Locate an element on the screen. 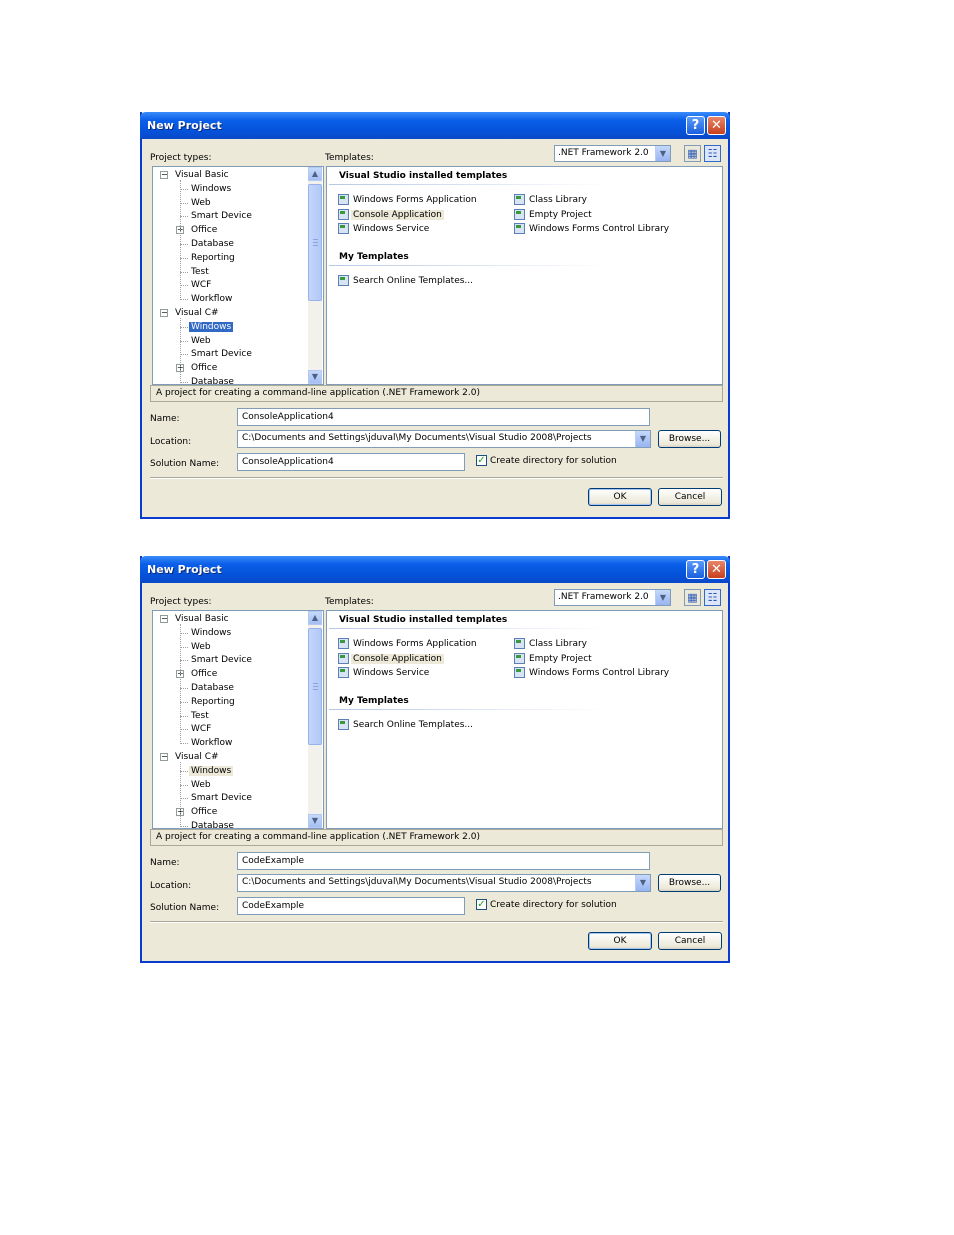 This screenshot has width=954, height=1235. solution-name-input: CodeExample is located at coordinates (351, 906).